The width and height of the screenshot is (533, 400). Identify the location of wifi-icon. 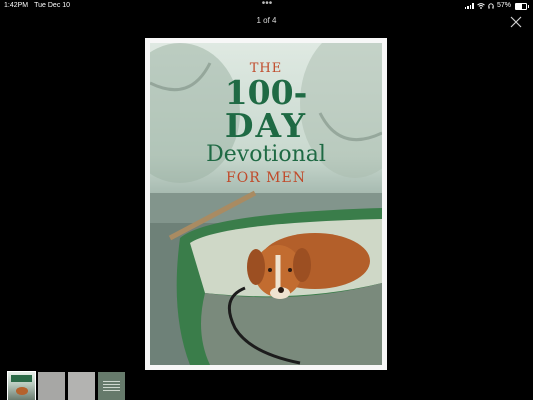
(481, 6).